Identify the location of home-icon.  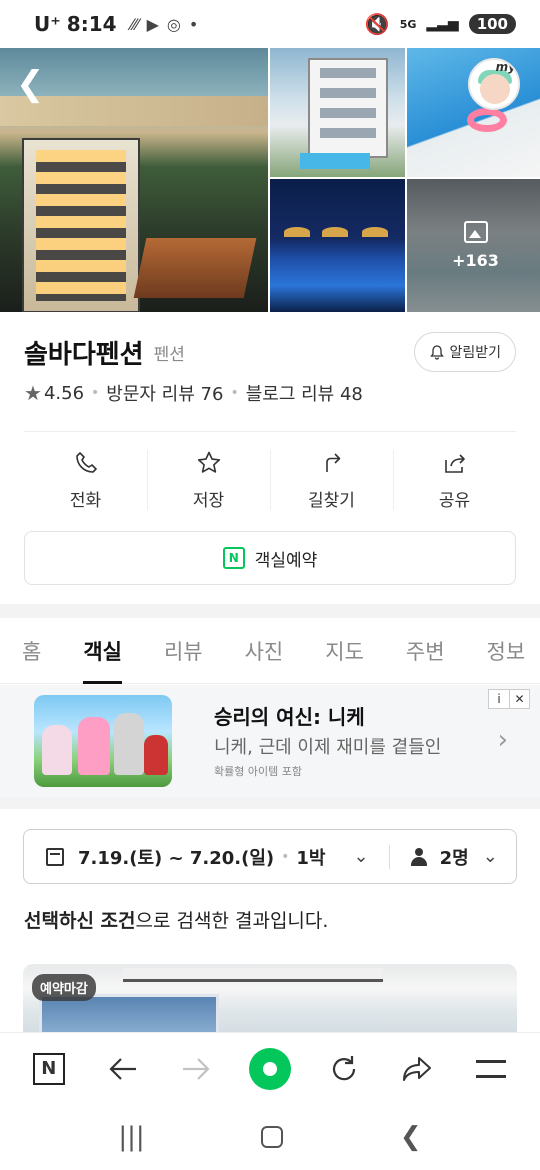
(272, 1137).